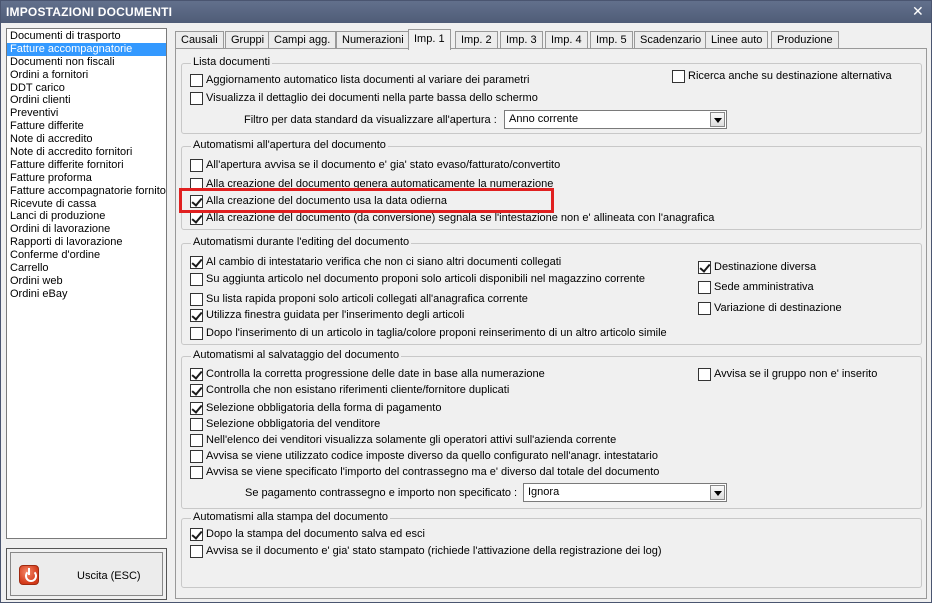  What do you see at coordinates (86, 255) in the screenshot?
I see `list-item: Conferme d'ordine` at bounding box center [86, 255].